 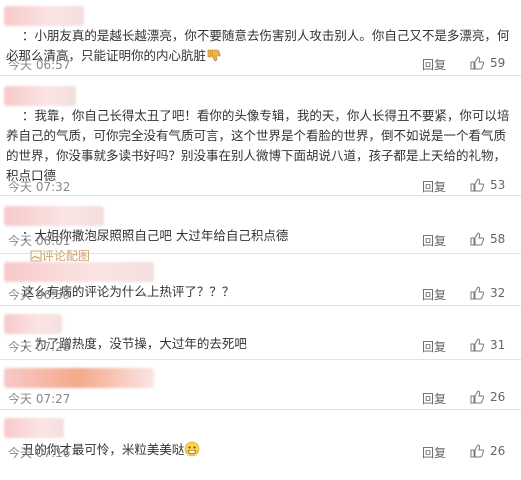 What do you see at coordinates (192, 449) in the screenshot?
I see `grin-emoji-icon` at bounding box center [192, 449].